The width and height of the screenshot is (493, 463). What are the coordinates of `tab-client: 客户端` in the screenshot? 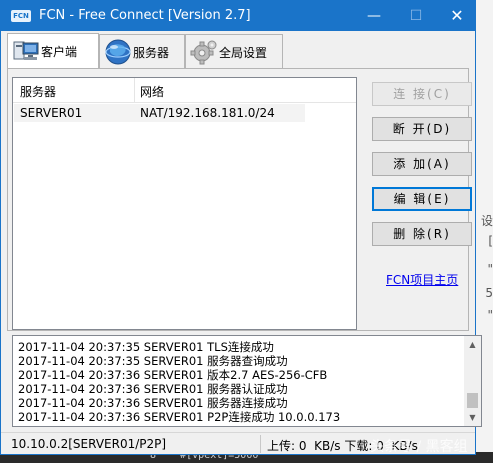 It's located at (53, 51).